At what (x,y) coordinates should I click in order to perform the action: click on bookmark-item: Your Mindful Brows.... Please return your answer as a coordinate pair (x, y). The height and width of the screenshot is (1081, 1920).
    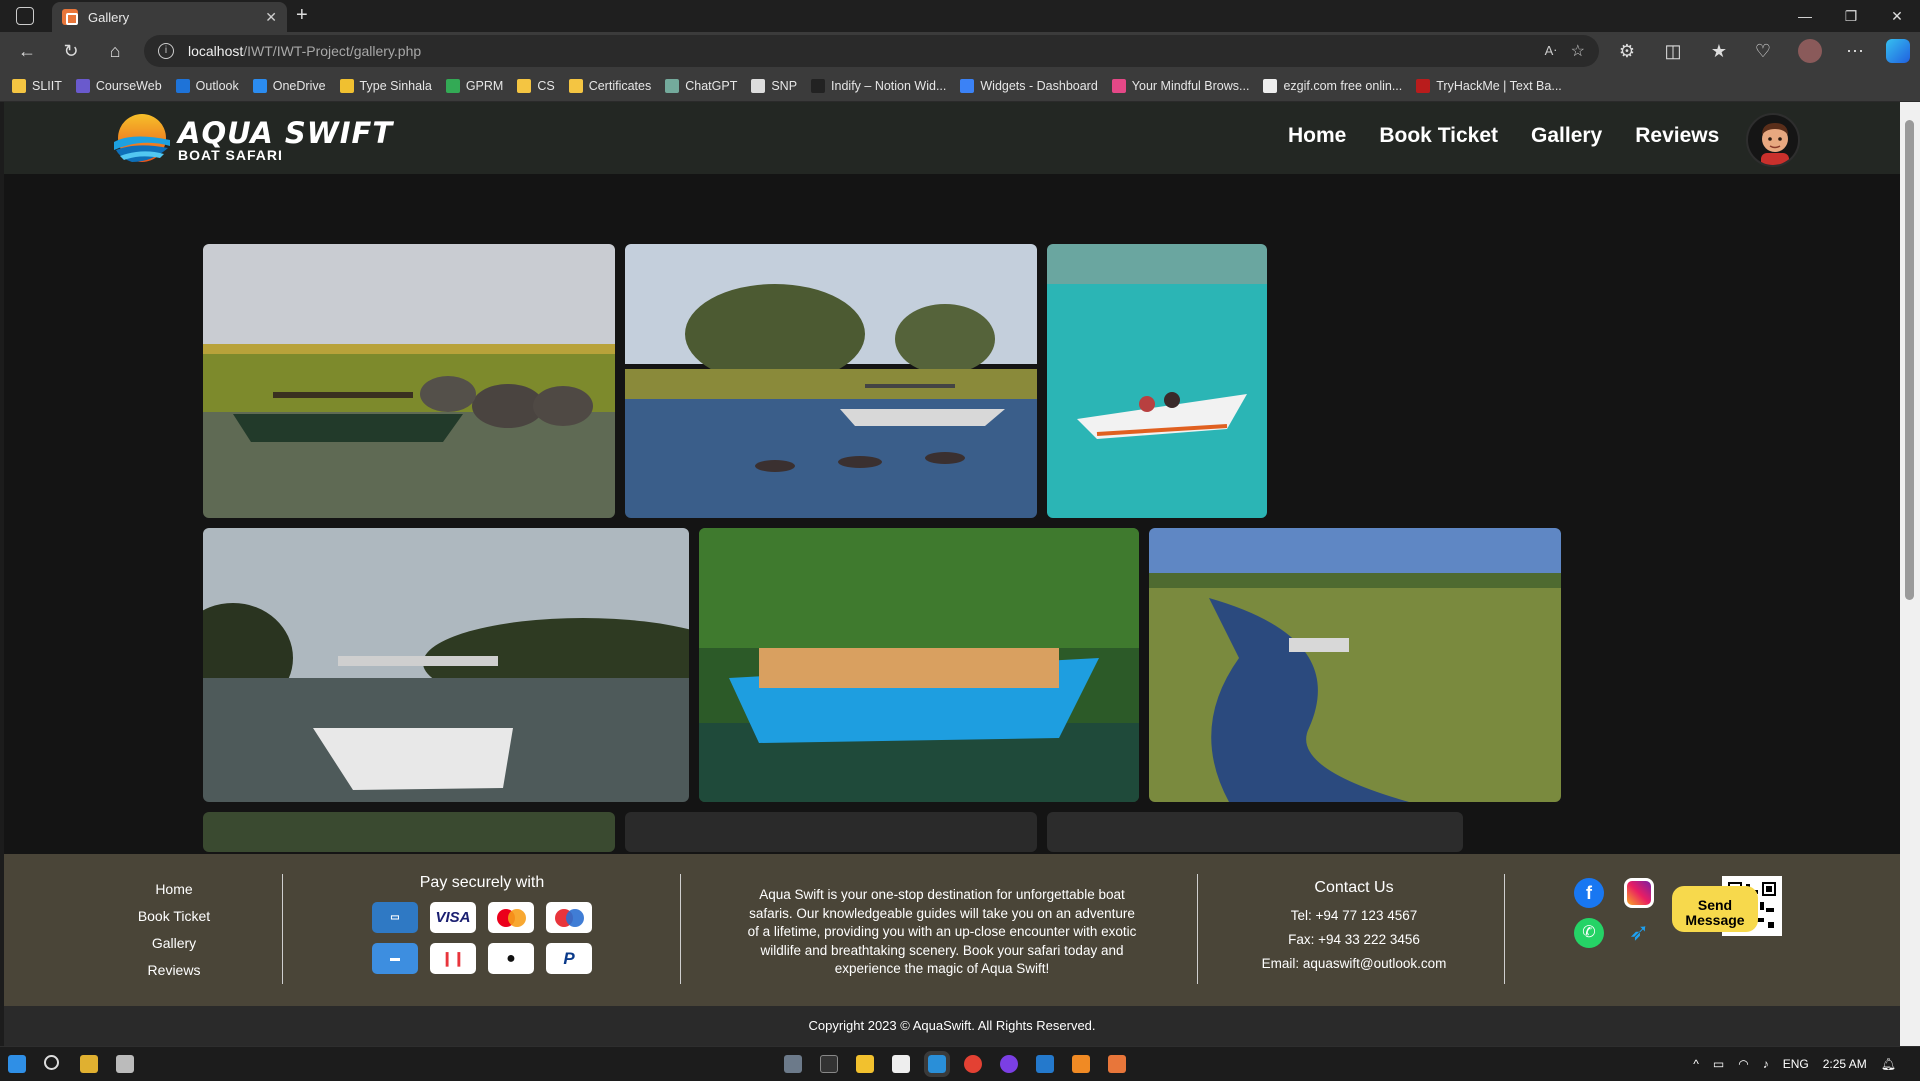
    Looking at the image, I should click on (1180, 85).